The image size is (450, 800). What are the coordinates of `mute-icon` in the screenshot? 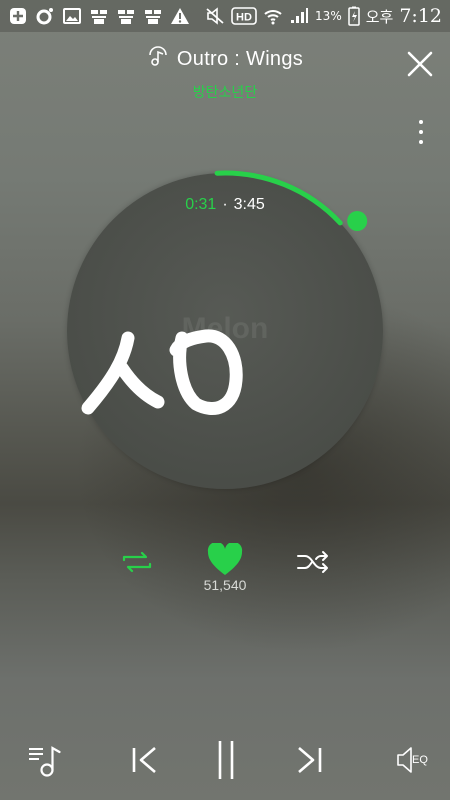 It's located at (215, 16).